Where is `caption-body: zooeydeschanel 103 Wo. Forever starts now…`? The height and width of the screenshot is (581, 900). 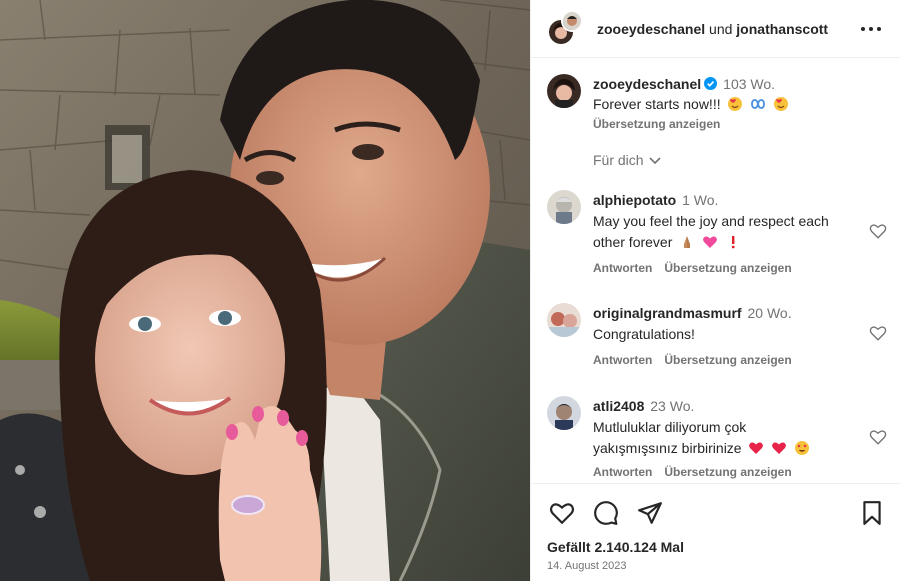
caption-body: zooeydeschanel 103 Wo. Forever starts now… is located at coordinates (727, 102).